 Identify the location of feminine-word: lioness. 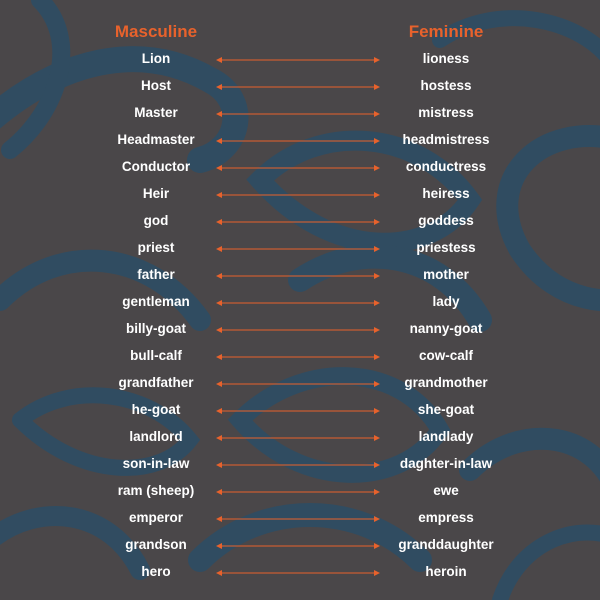
(446, 58).